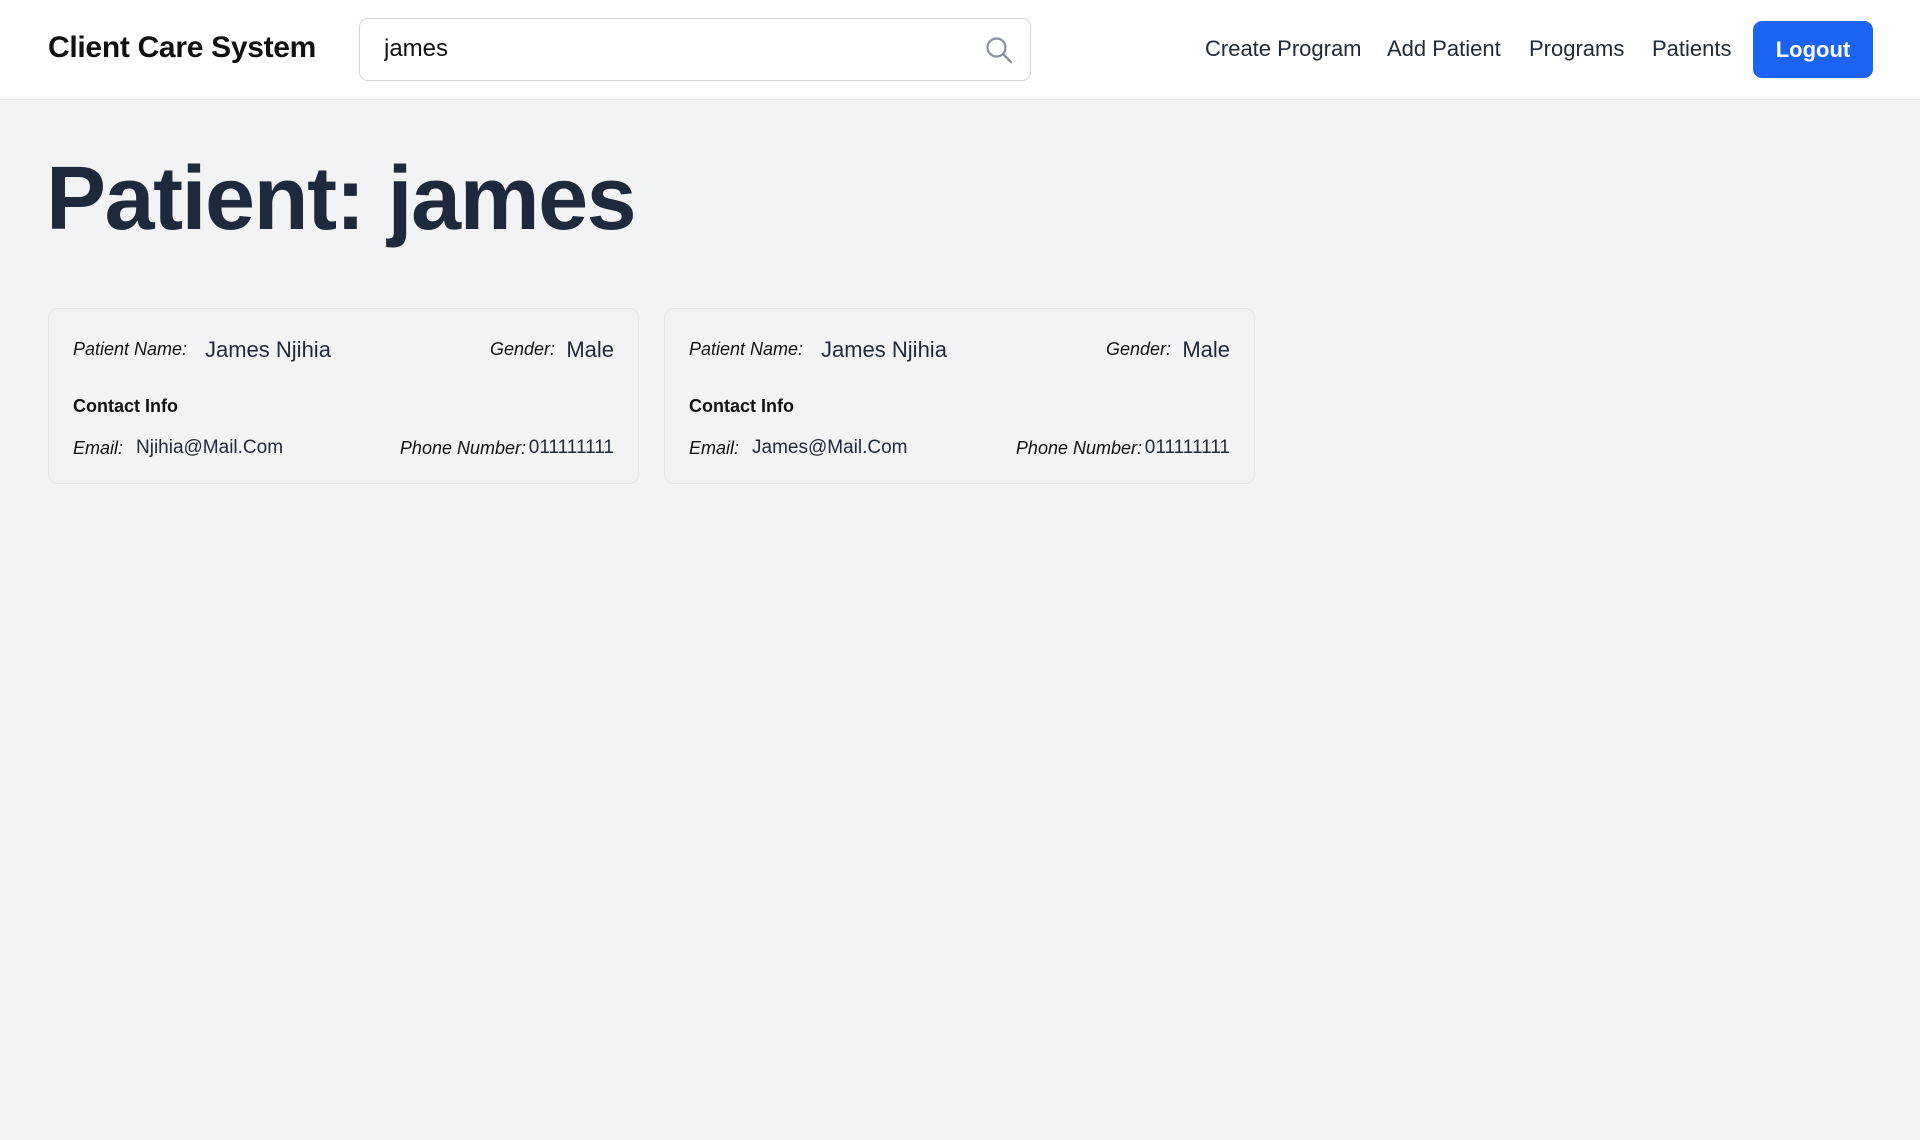  What do you see at coordinates (1444, 49) in the screenshot?
I see `nav-add-patient: Add Patient` at bounding box center [1444, 49].